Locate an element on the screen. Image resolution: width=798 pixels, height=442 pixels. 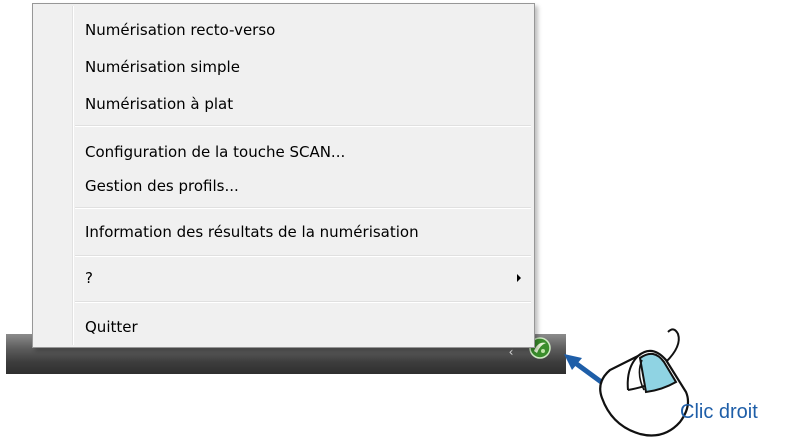
menu-item-help: ? is located at coordinates (283, 279).